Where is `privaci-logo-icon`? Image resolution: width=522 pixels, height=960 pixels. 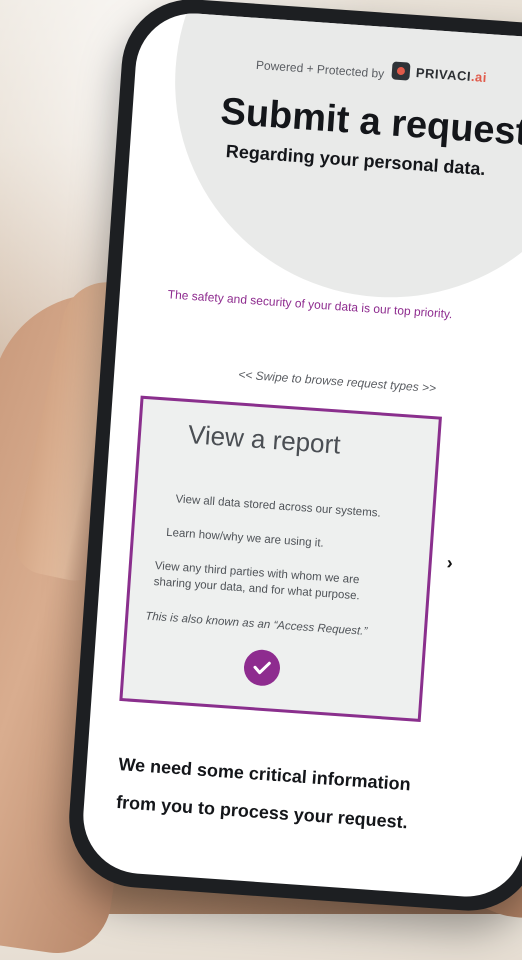
privaci-logo-icon is located at coordinates (401, 71).